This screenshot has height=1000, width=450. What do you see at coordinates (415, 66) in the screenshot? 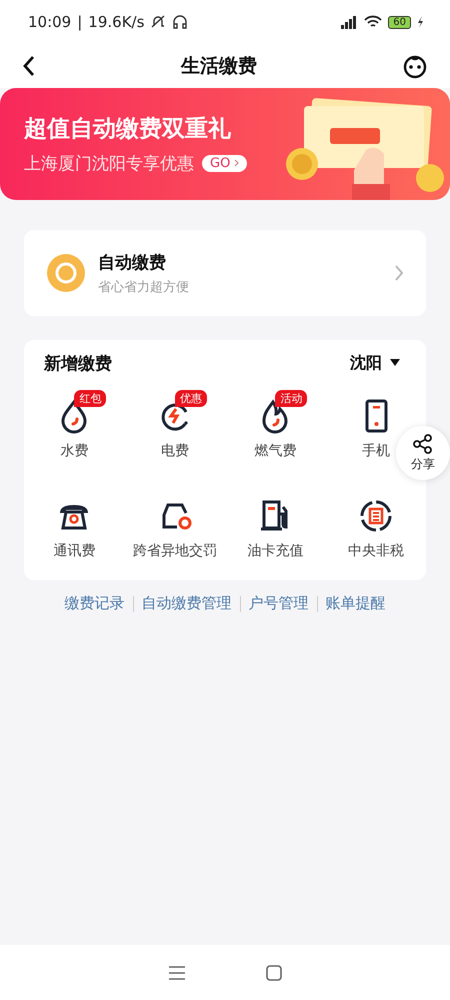
I see `robot-face-icon` at bounding box center [415, 66].